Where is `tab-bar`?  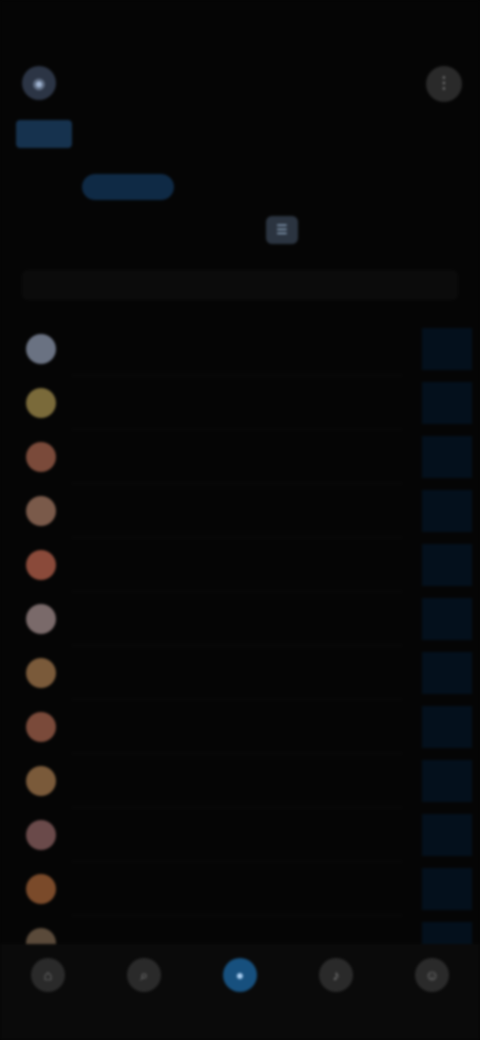
tab-bar is located at coordinates (240, 134).